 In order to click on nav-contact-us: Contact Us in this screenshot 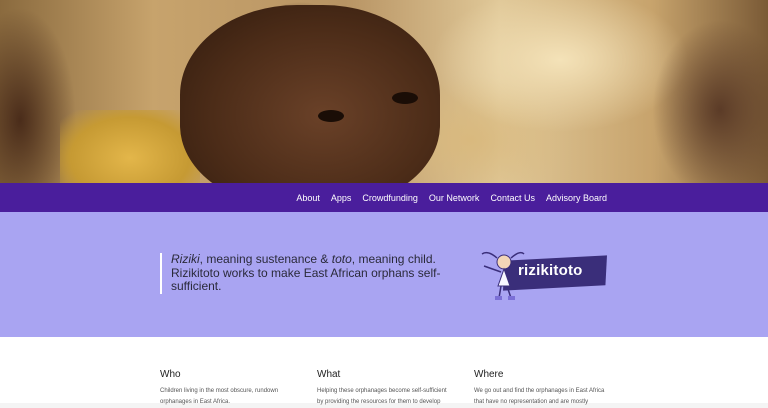, I will do `click(512, 198)`.